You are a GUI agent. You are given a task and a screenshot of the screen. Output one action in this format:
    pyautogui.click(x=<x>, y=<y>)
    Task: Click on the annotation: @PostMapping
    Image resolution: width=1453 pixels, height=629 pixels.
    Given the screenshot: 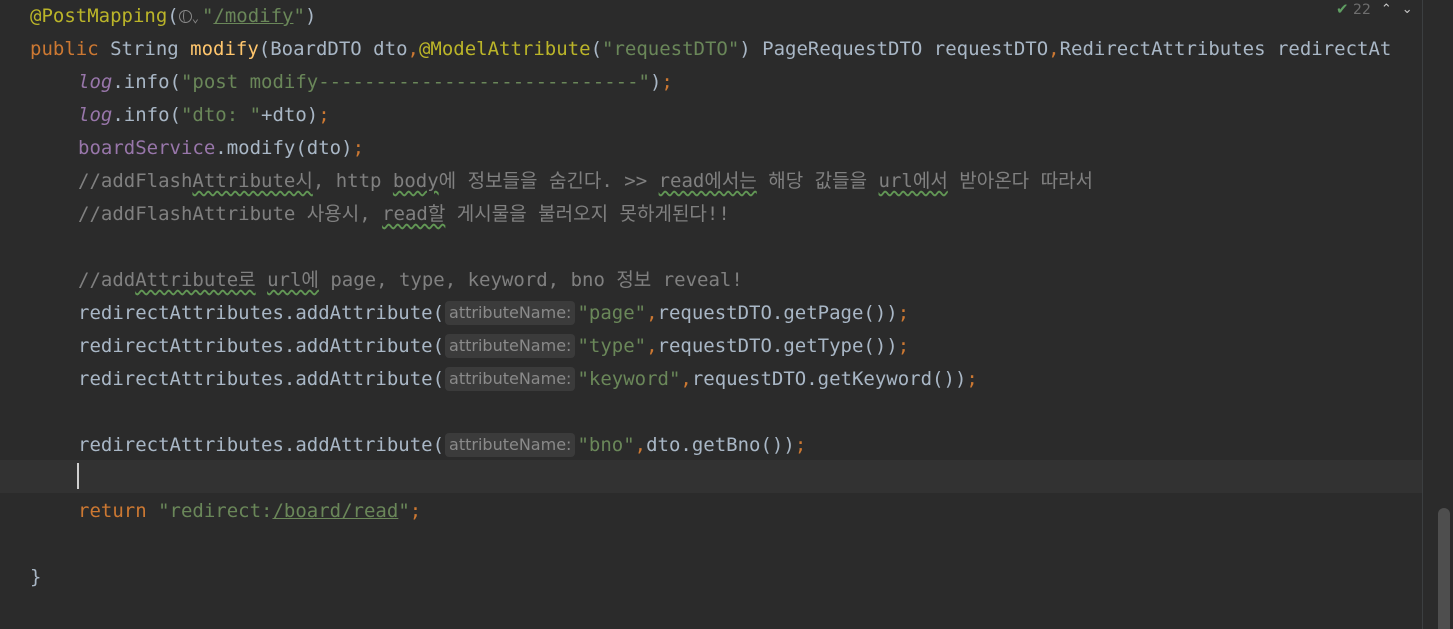 What is the action you would take?
    pyautogui.click(x=99, y=16)
    